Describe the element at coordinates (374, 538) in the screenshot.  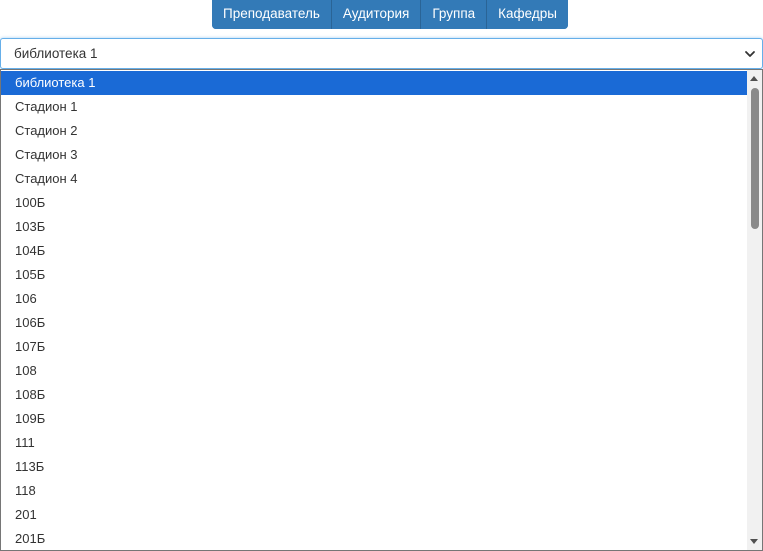
I see `select-option: 201Б` at that location.